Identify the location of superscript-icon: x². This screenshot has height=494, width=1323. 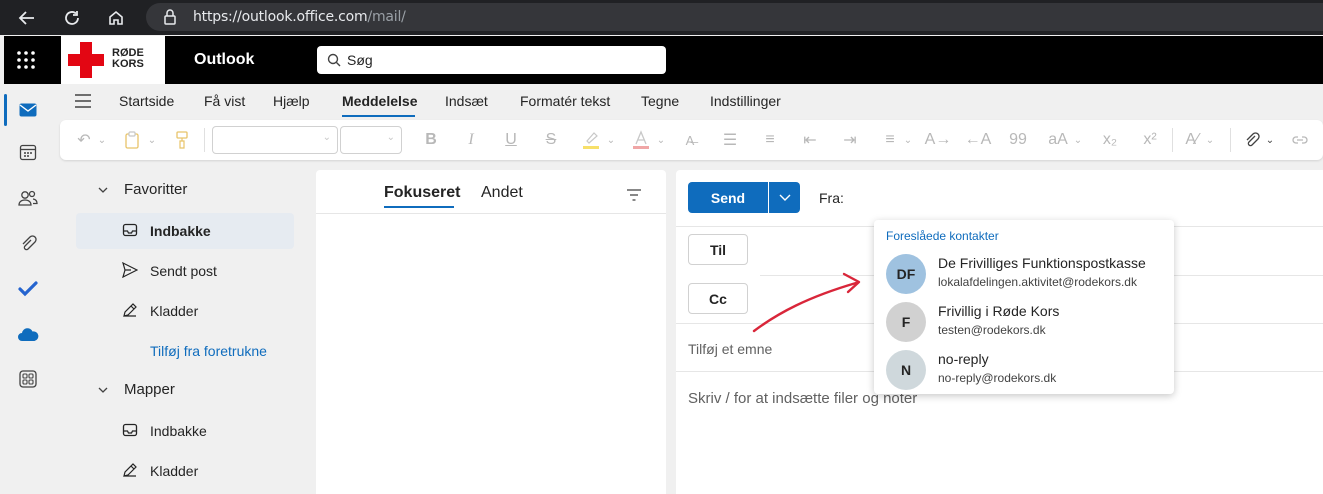
(1150, 140).